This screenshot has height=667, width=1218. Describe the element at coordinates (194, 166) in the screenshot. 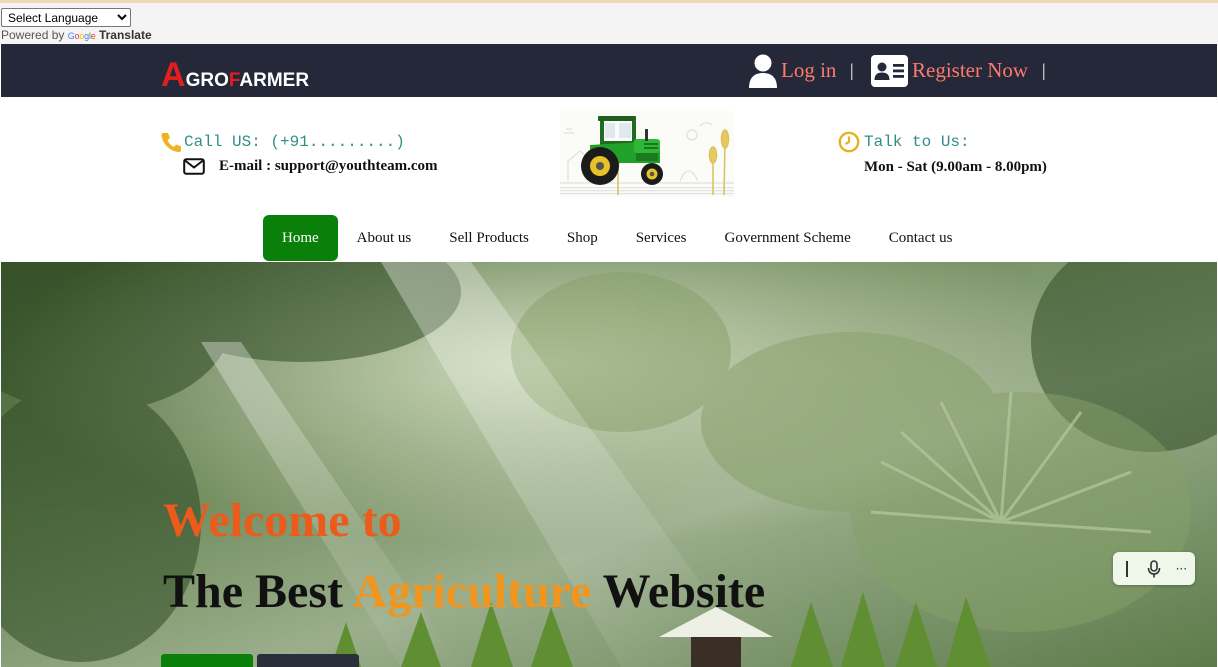

I see `envelope-icon` at that location.